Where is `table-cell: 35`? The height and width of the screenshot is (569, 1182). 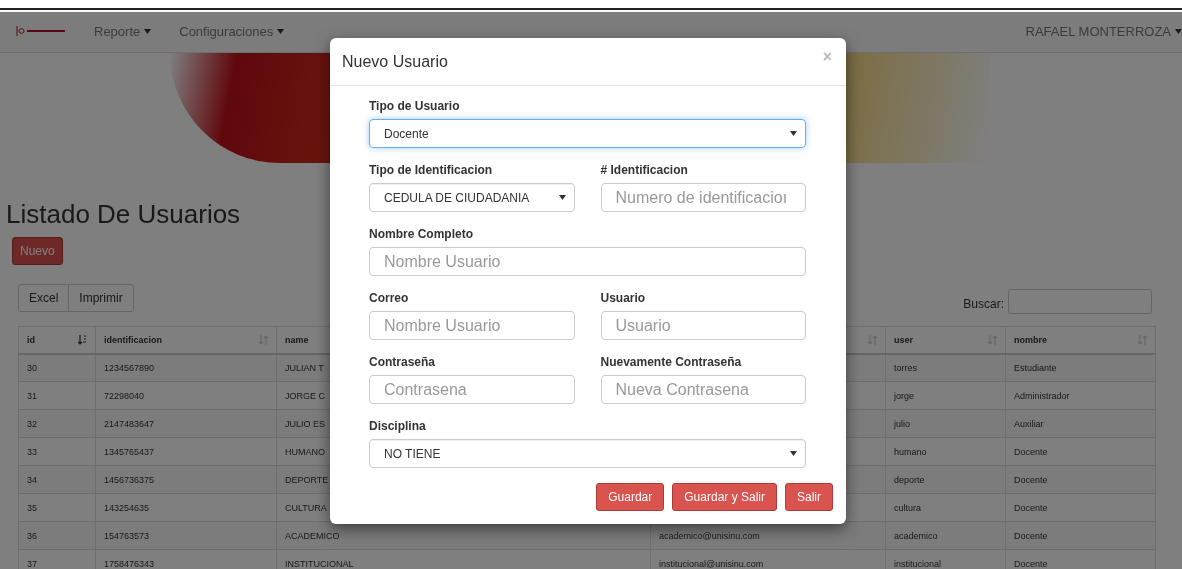 table-cell: 35 is located at coordinates (32, 507).